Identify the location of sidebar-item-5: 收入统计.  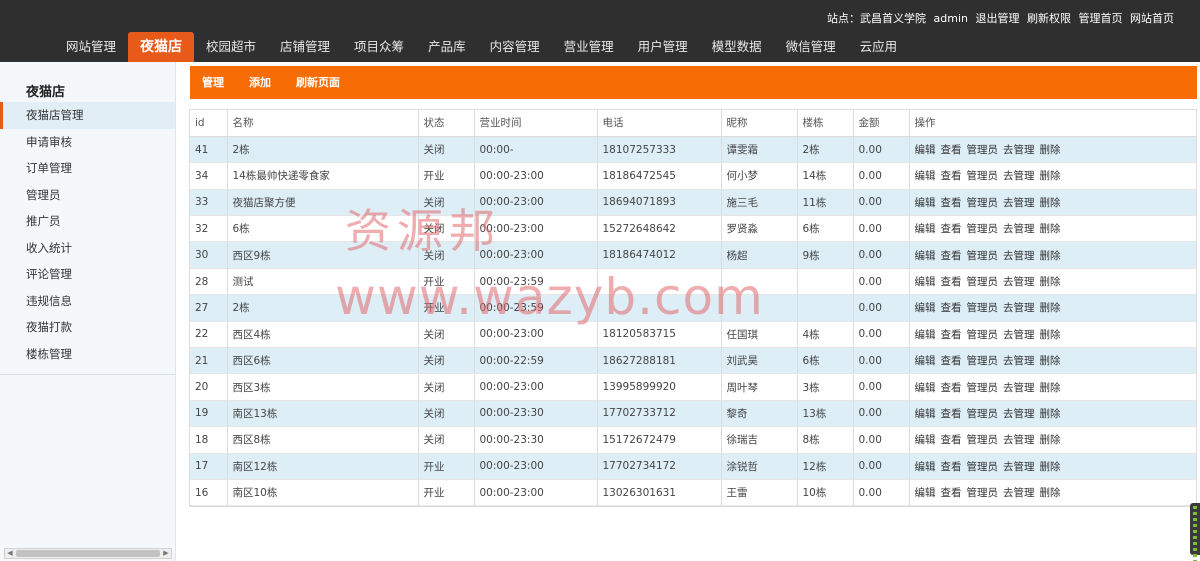
(87, 248).